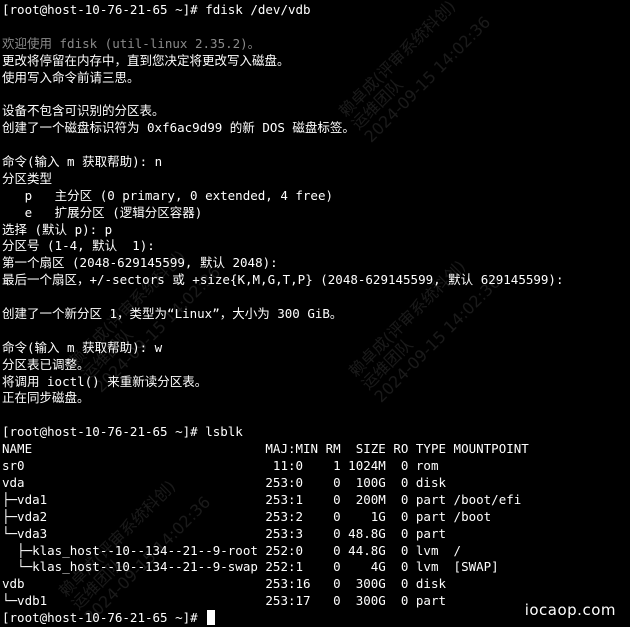  What do you see at coordinates (167, 195) in the screenshot?
I see `terminal-line: p 主分区 (0 primary, 0 extended, 4 free)` at bounding box center [167, 195].